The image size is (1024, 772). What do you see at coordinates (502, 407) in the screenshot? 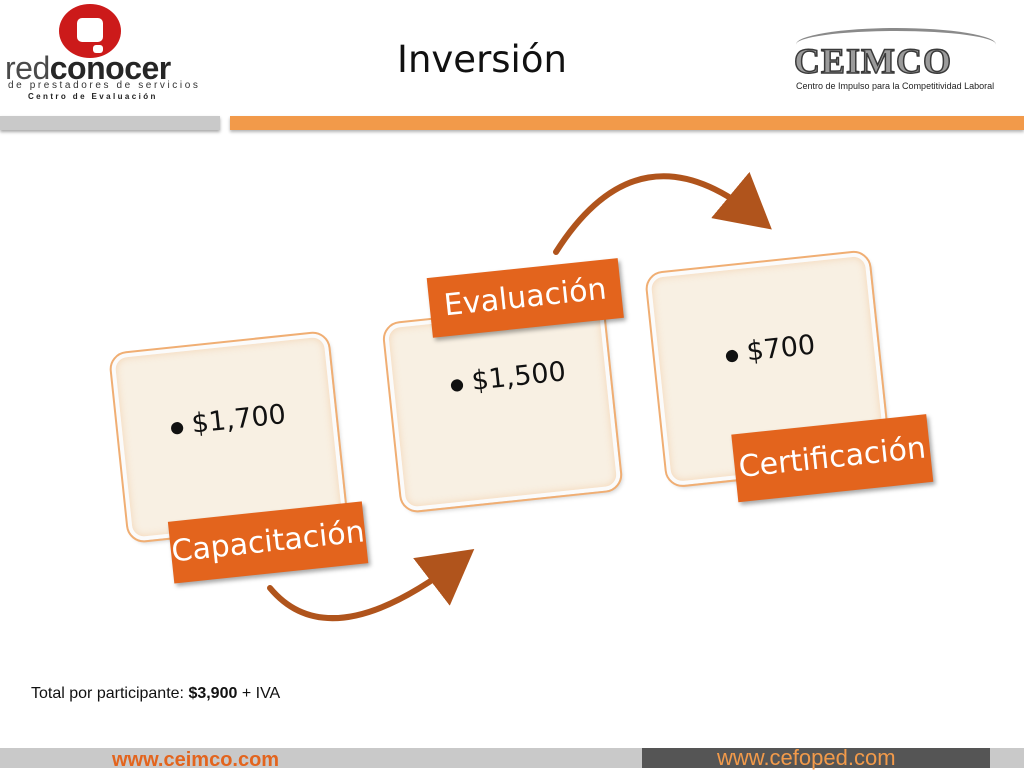
I see `step-card` at bounding box center [502, 407].